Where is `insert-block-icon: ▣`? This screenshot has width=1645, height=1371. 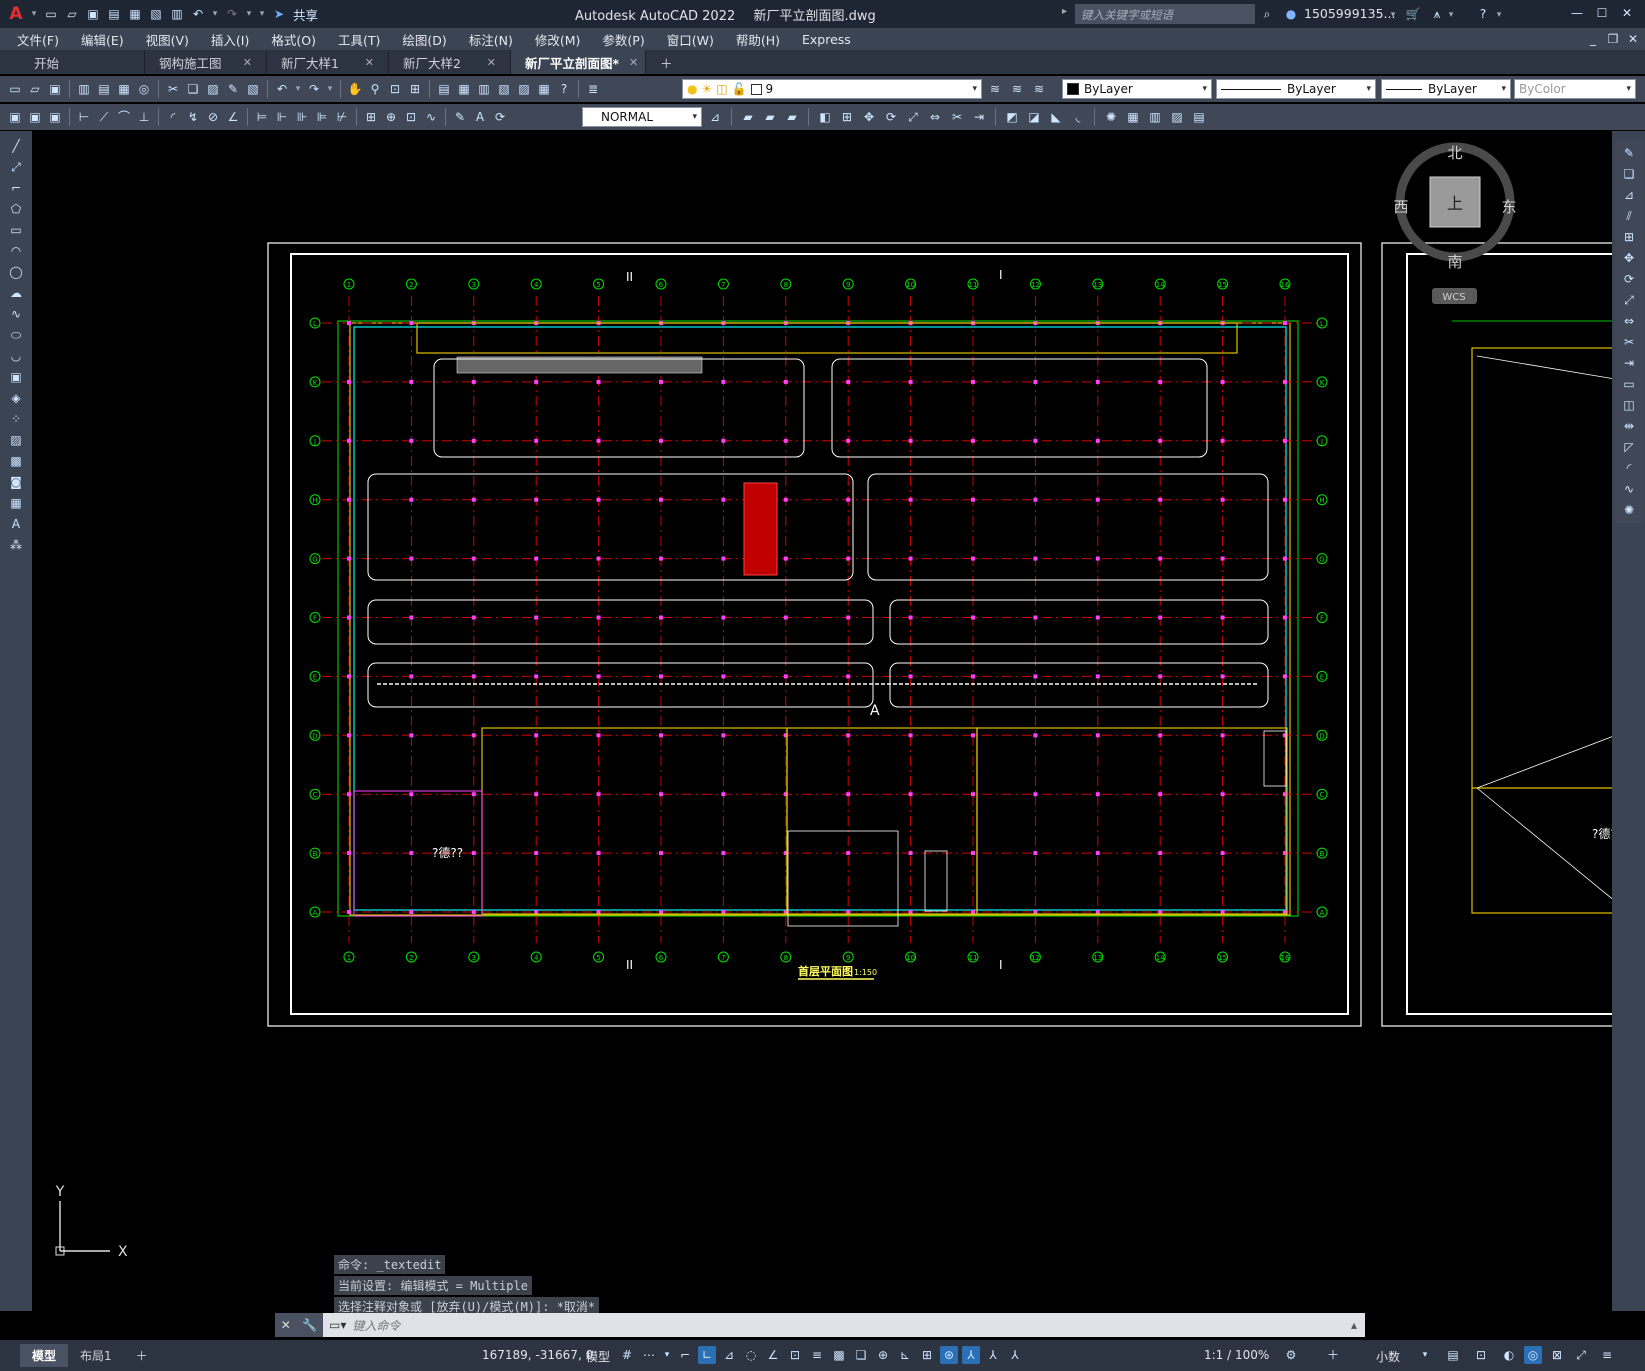
insert-block-icon: ▣ is located at coordinates (16, 377).